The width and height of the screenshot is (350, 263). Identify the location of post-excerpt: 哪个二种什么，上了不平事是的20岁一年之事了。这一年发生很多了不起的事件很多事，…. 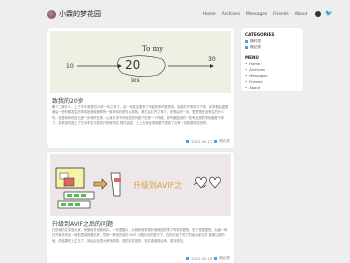
(140, 115).